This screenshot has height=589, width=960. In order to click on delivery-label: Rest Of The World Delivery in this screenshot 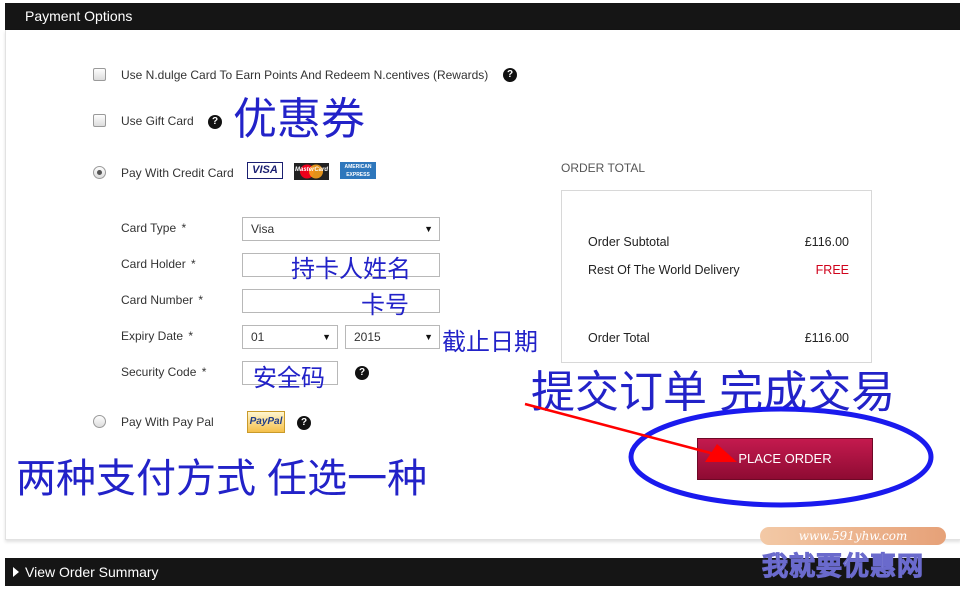, I will do `click(664, 270)`.